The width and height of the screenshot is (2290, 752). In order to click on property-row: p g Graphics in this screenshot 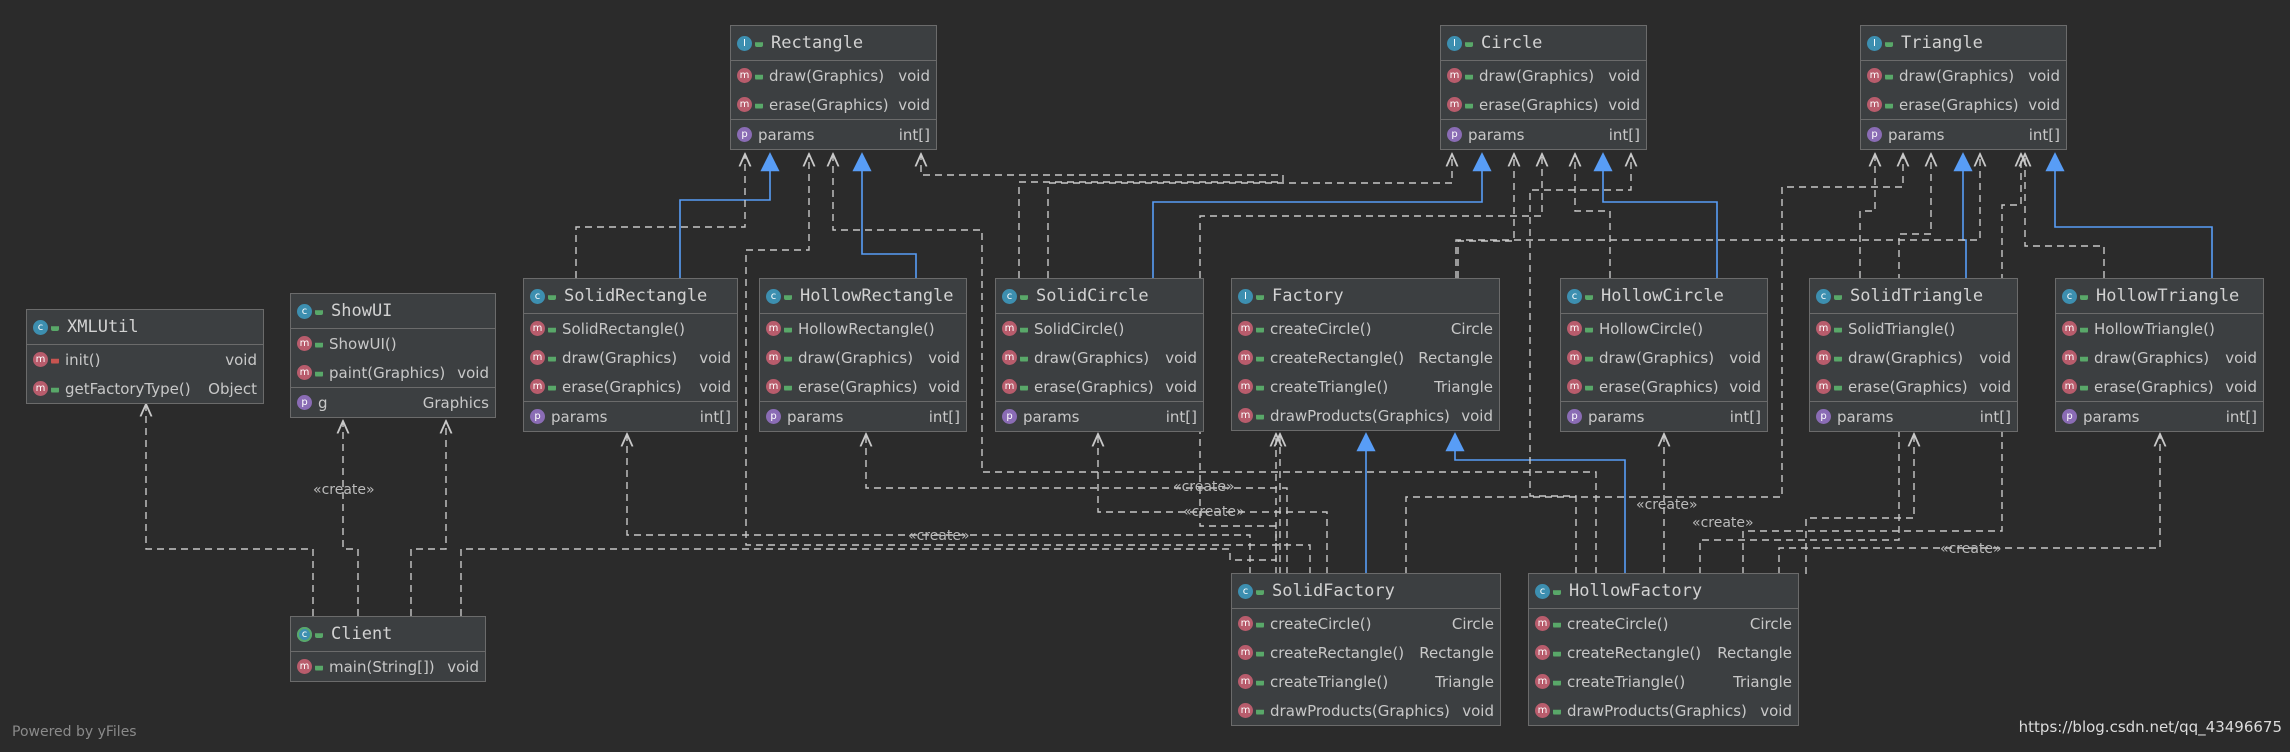, I will do `click(393, 402)`.